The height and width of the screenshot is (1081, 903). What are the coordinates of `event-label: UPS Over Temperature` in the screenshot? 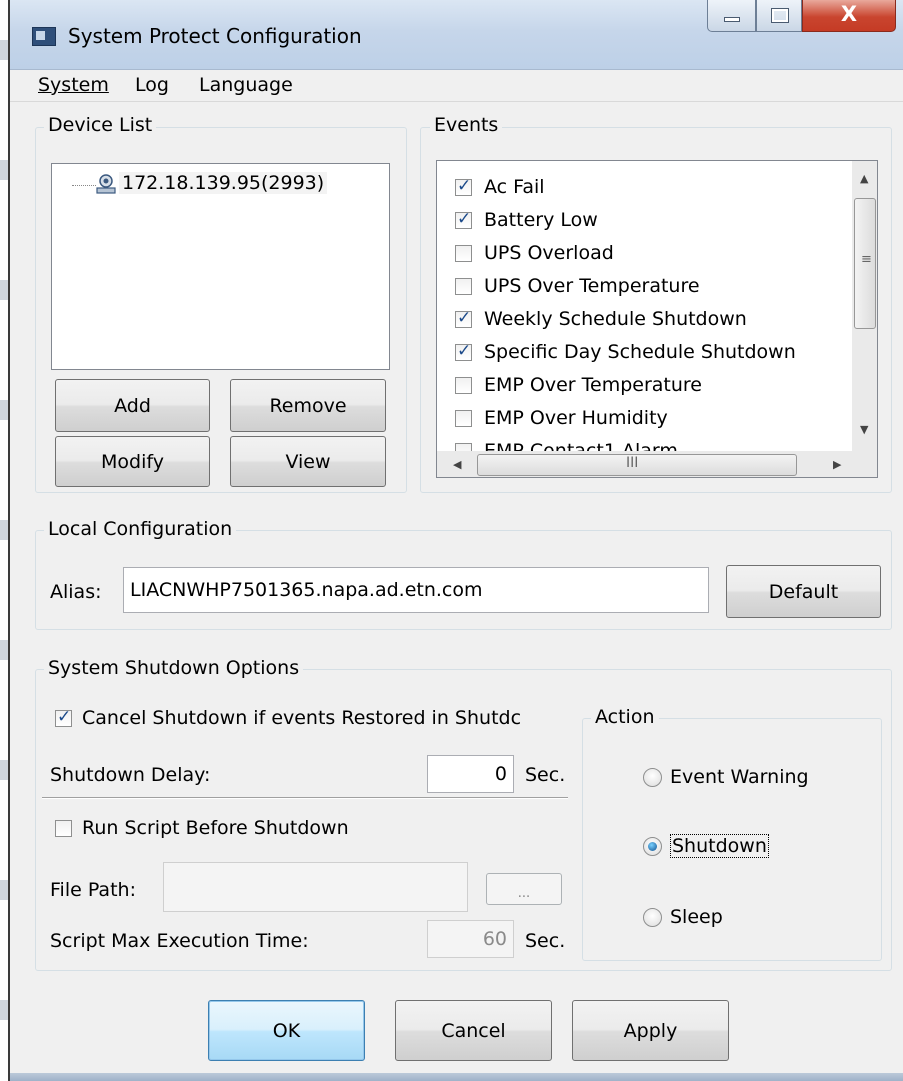 It's located at (592, 286).